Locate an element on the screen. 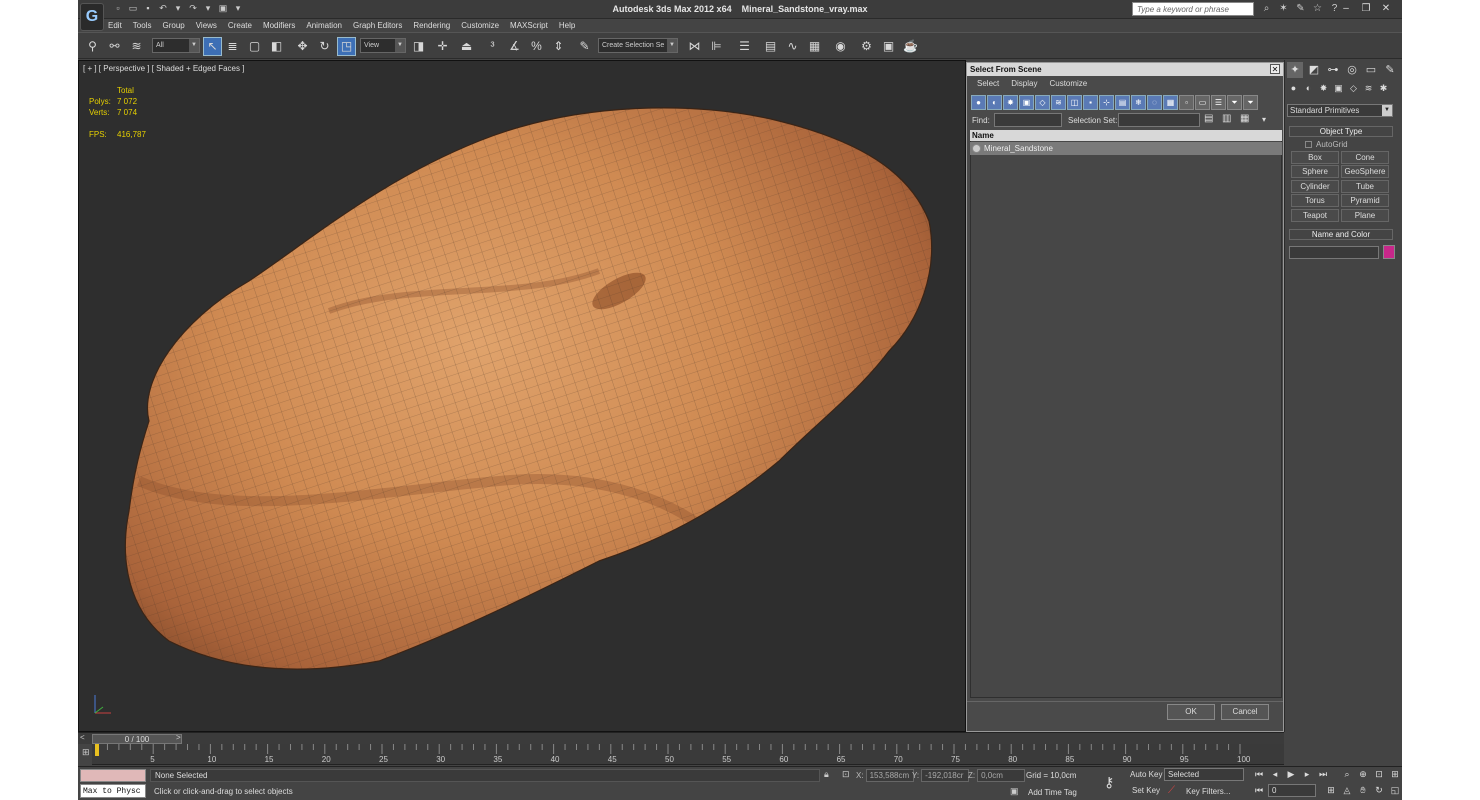 The width and height of the screenshot is (1480, 800). y-coordinate: Y: -192,018cr is located at coordinates (941, 775).